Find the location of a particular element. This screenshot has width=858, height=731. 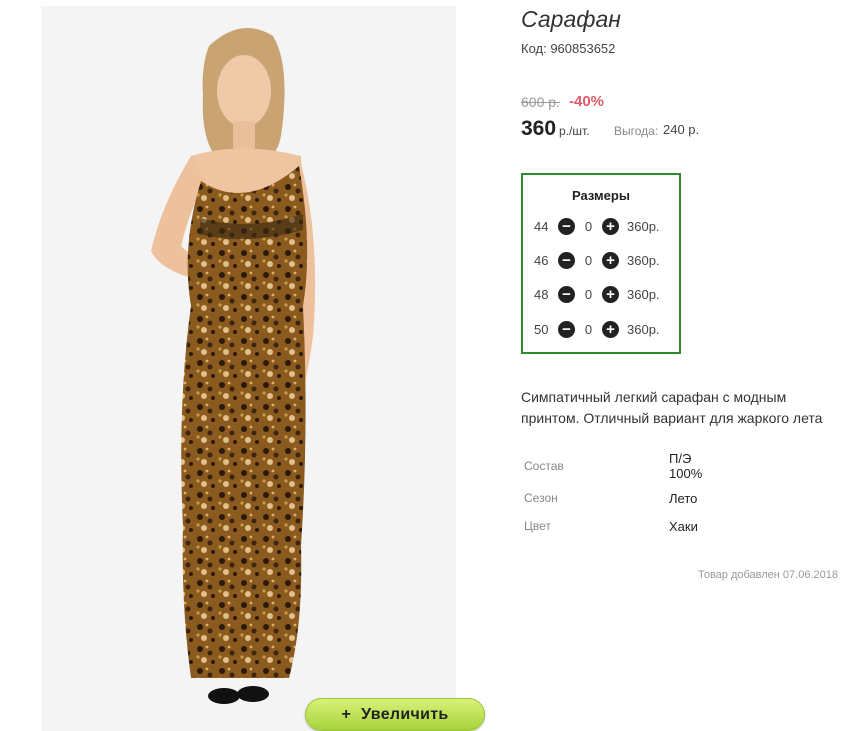

size-row: 46 − 0 + 360р. is located at coordinates (597, 260).